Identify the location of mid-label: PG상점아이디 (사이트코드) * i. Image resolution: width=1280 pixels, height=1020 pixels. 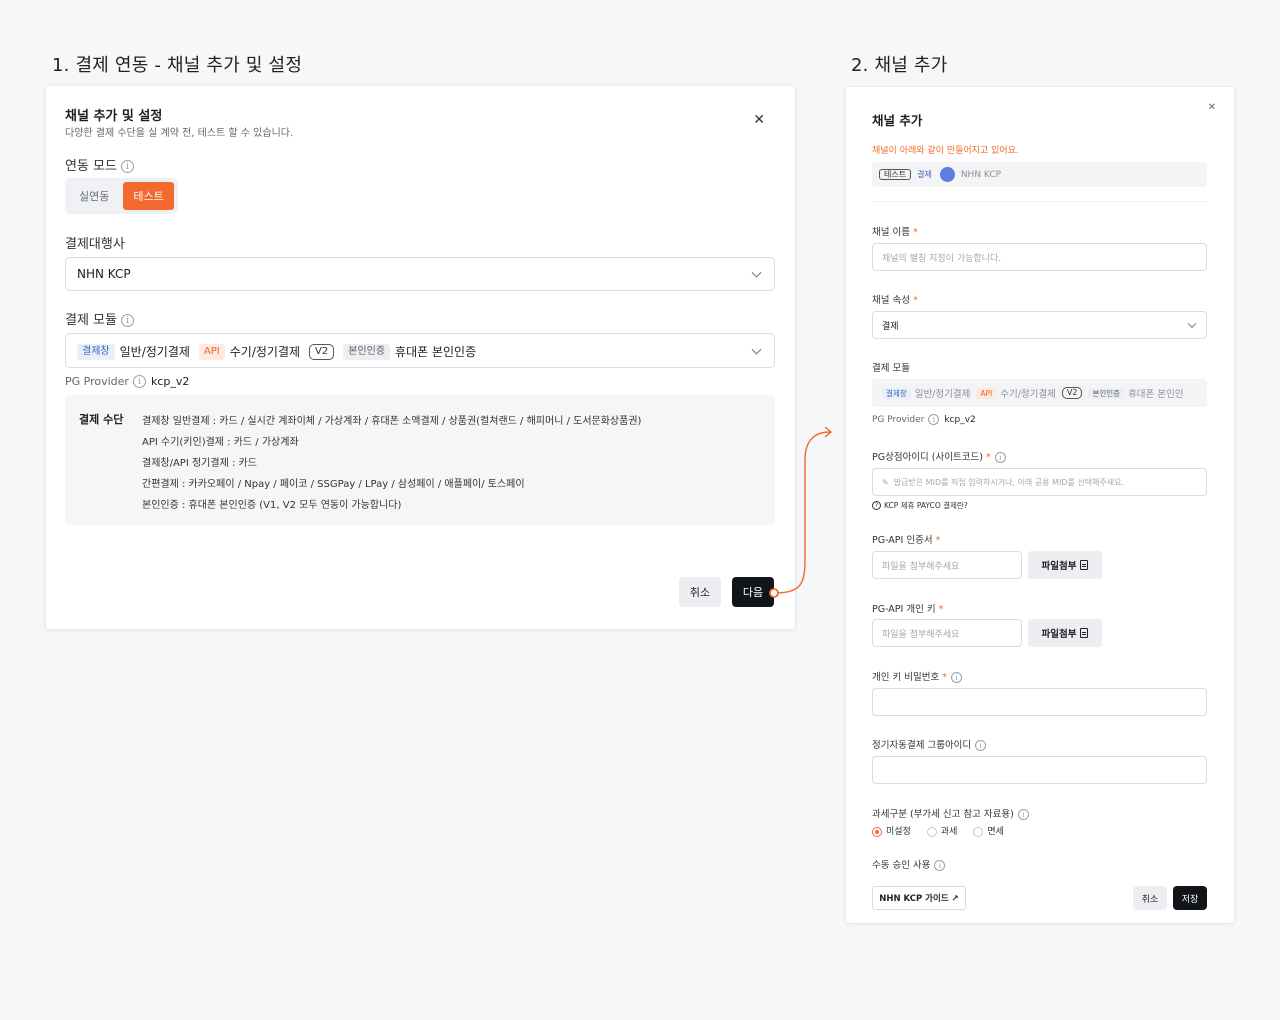
(939, 456).